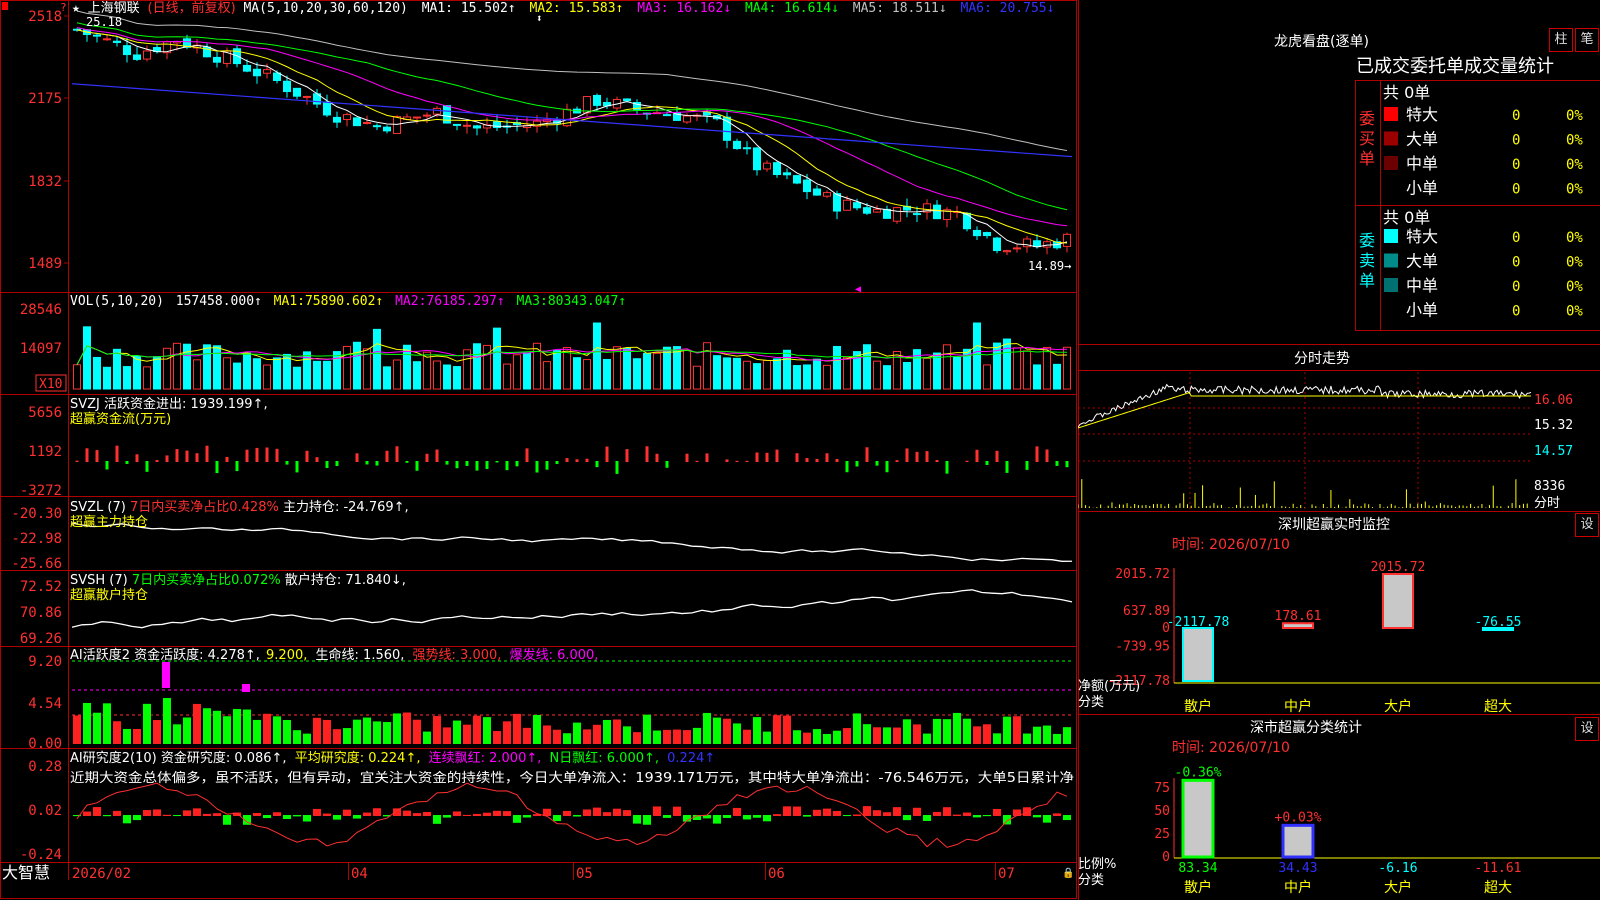 The width and height of the screenshot is (1600, 900). I want to click on sz-monitor-settings-button: 设, so click(1587, 525).